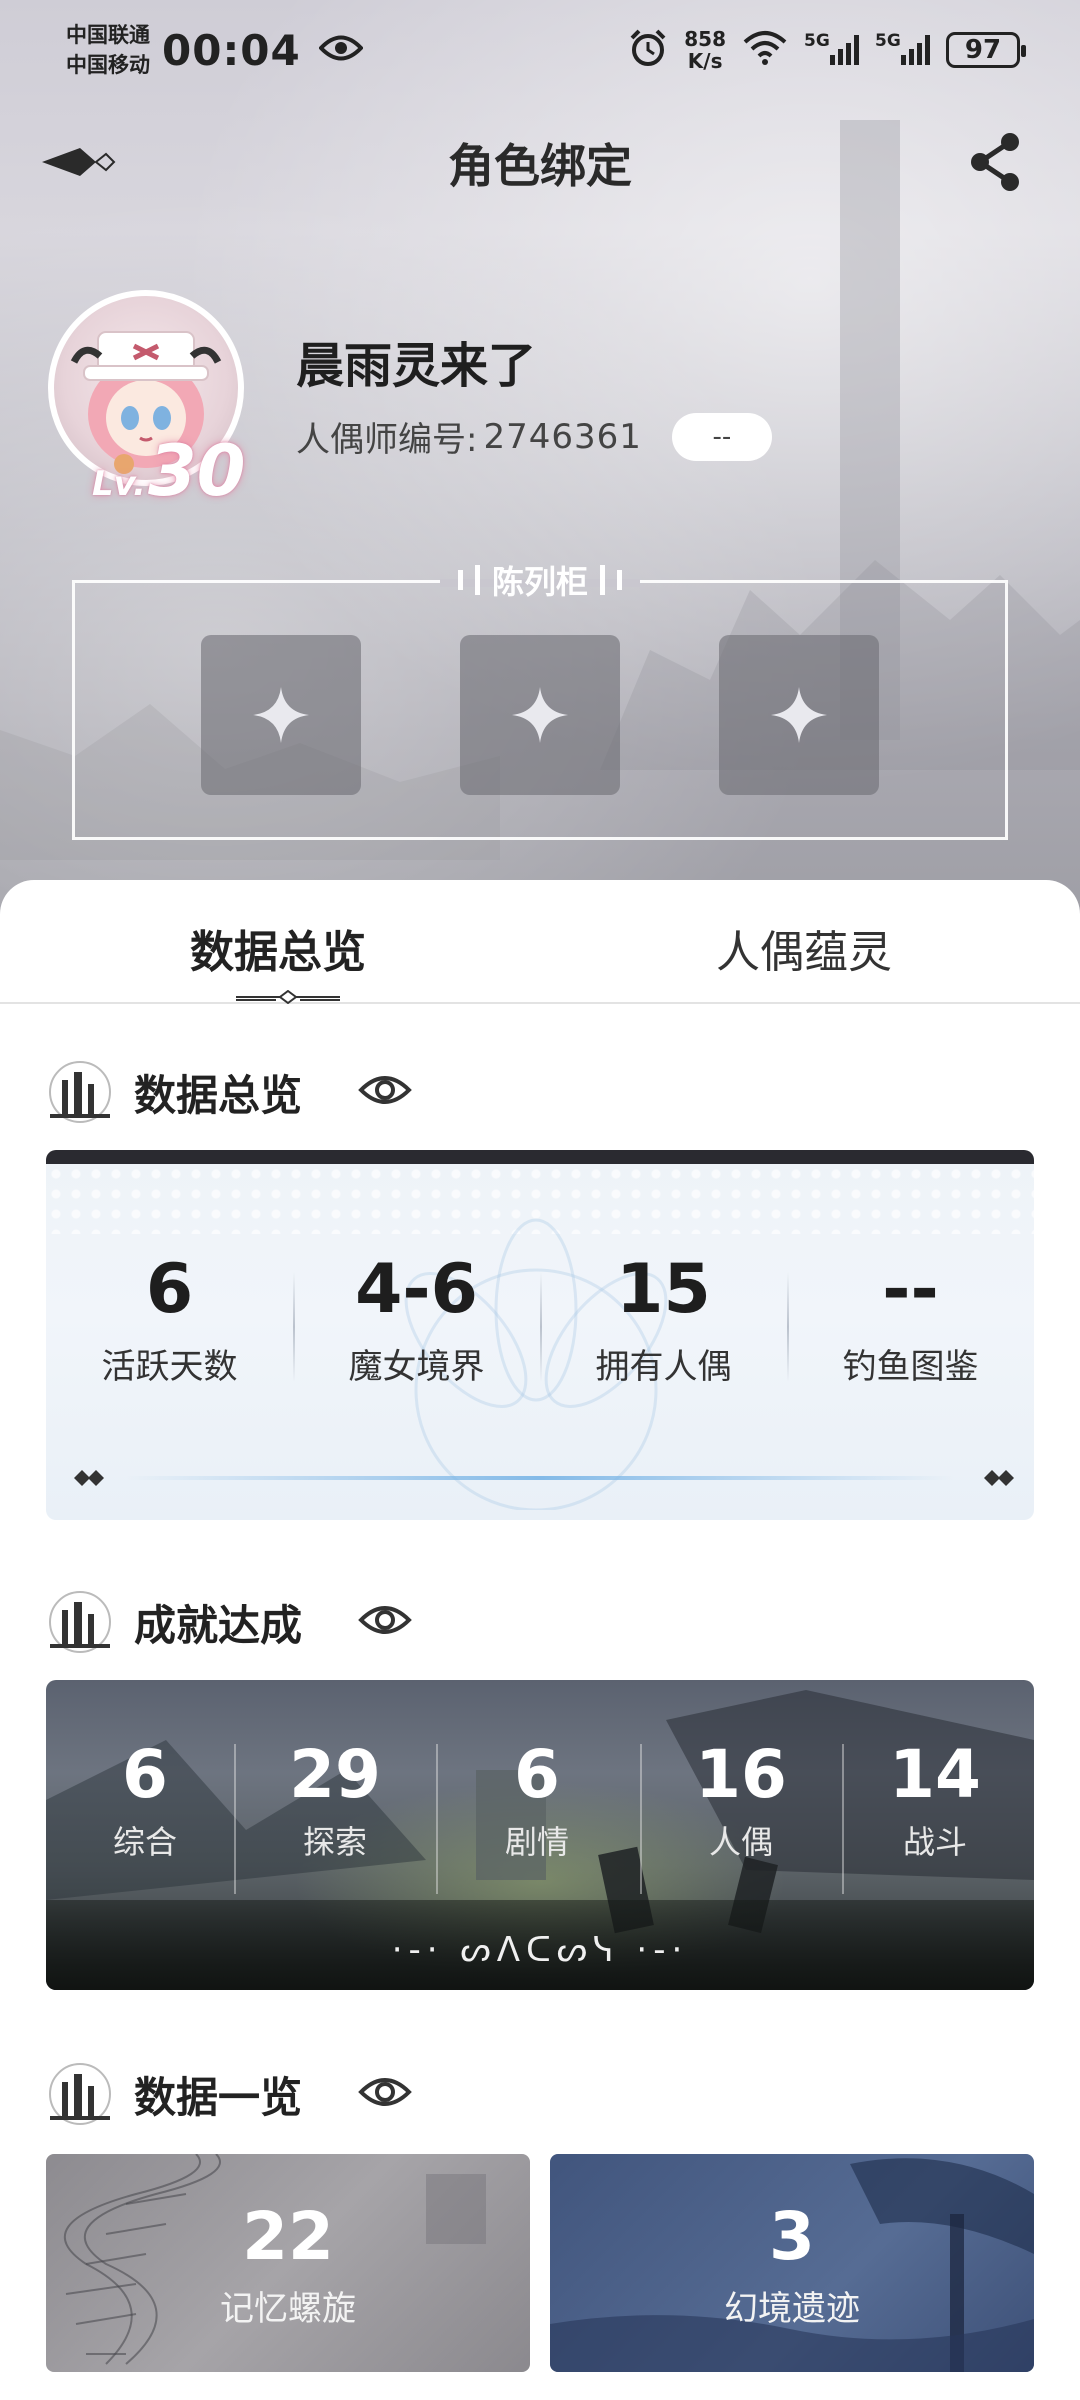 The width and height of the screenshot is (1080, 2400). What do you see at coordinates (536, 1842) in the screenshot?
I see `stat-label: 剧情` at bounding box center [536, 1842].